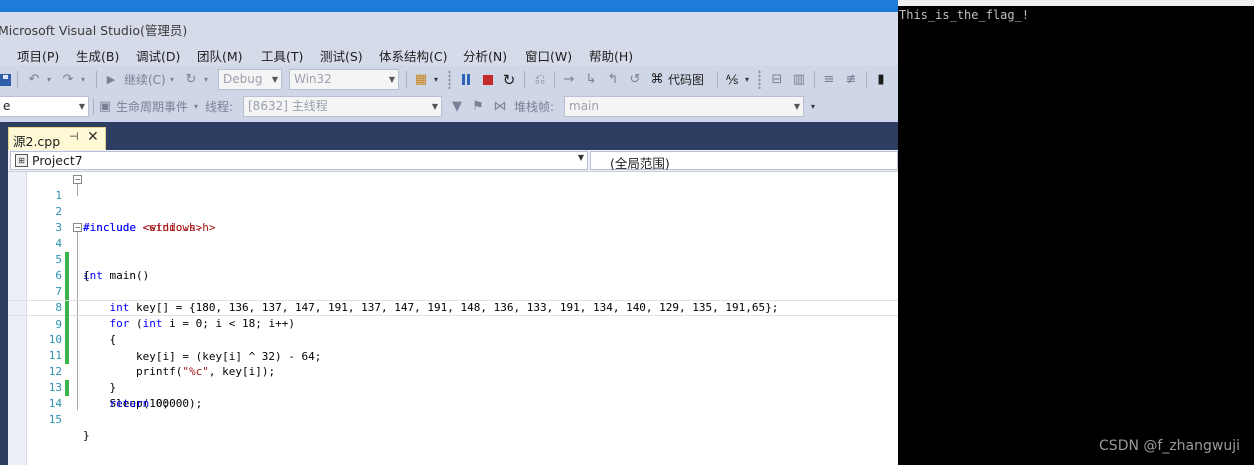 Image resolution: width=1254 pixels, height=465 pixels. I want to click on hex-display-icon: ⅍, so click(732, 79).